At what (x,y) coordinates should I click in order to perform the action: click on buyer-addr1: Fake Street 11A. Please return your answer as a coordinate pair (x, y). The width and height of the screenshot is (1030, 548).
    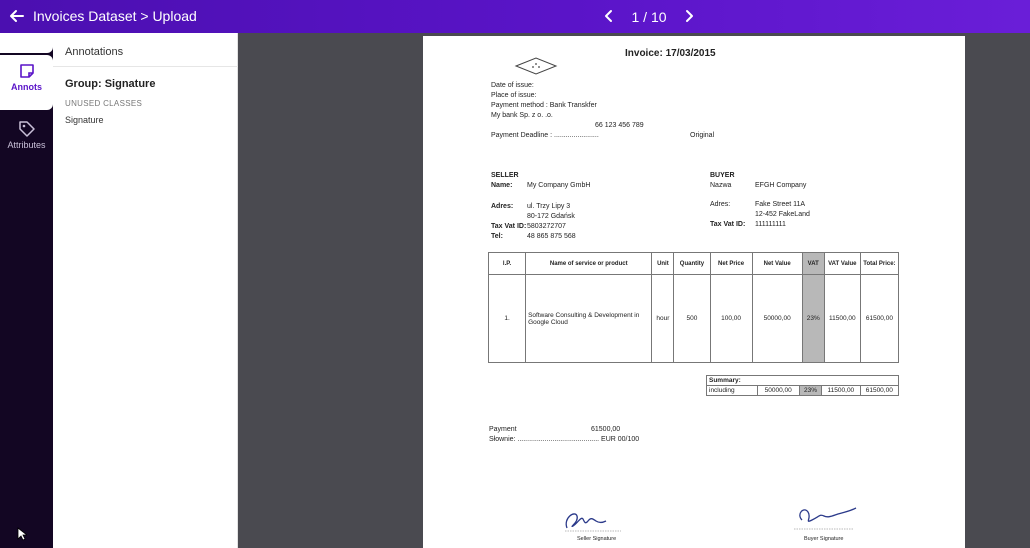
    Looking at the image, I should click on (780, 204).